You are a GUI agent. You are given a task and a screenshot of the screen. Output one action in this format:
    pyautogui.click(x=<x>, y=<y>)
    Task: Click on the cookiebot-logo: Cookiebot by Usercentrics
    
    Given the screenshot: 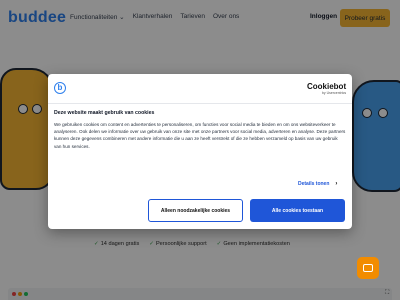 What is the action you would take?
    pyautogui.click(x=326, y=88)
    